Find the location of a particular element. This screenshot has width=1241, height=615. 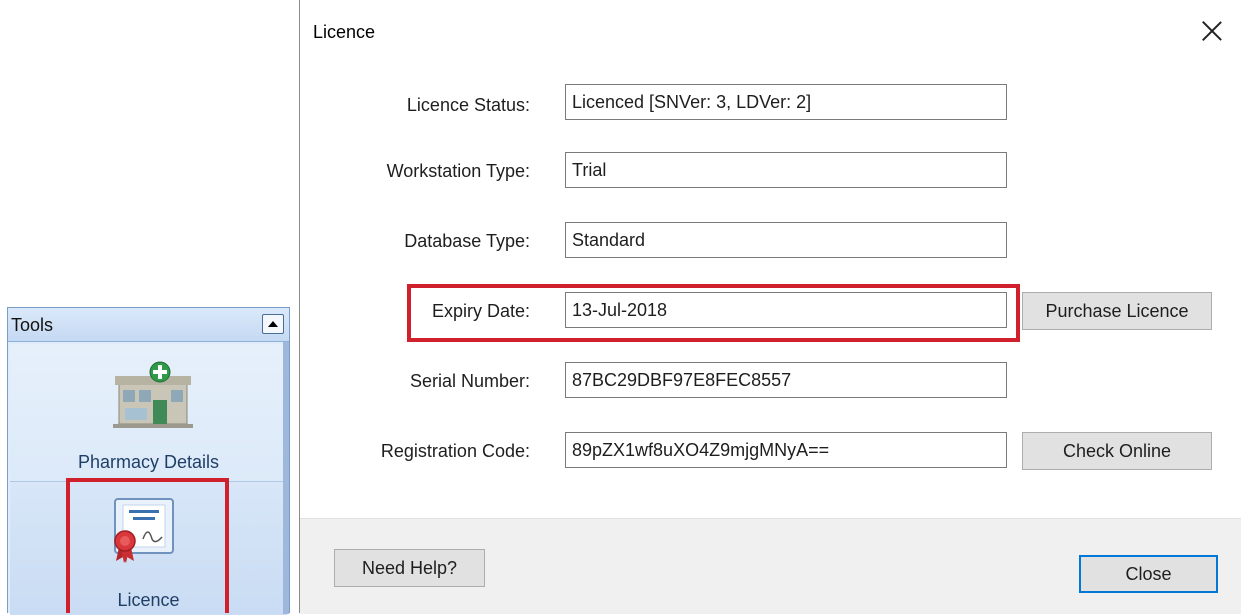

need-help-button: Need Help? is located at coordinates (409, 568).